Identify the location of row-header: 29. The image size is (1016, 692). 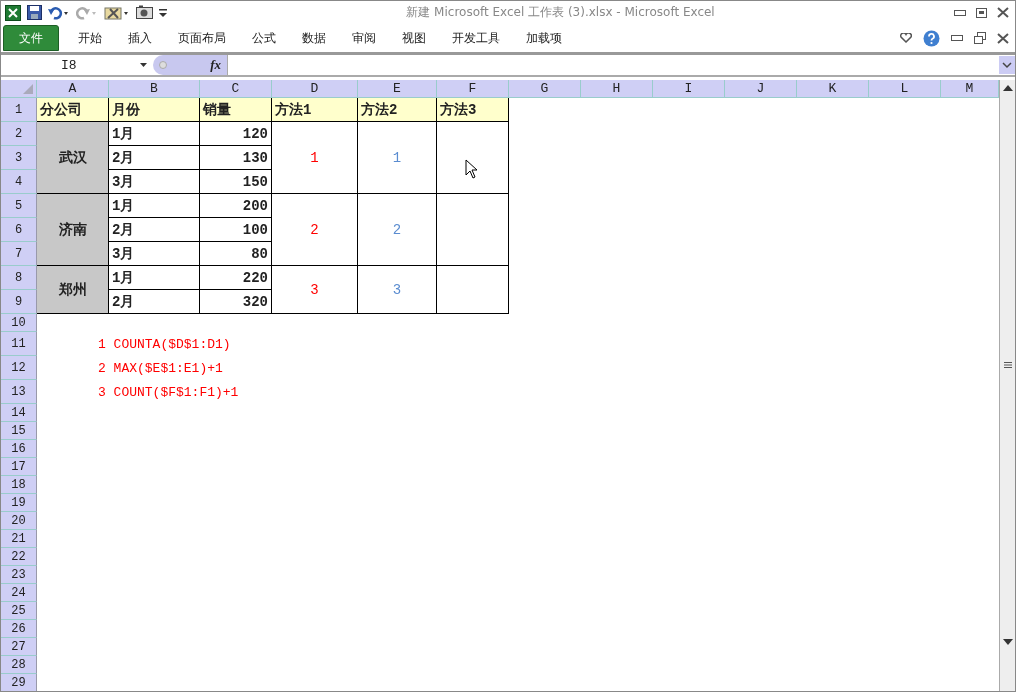
(19, 682).